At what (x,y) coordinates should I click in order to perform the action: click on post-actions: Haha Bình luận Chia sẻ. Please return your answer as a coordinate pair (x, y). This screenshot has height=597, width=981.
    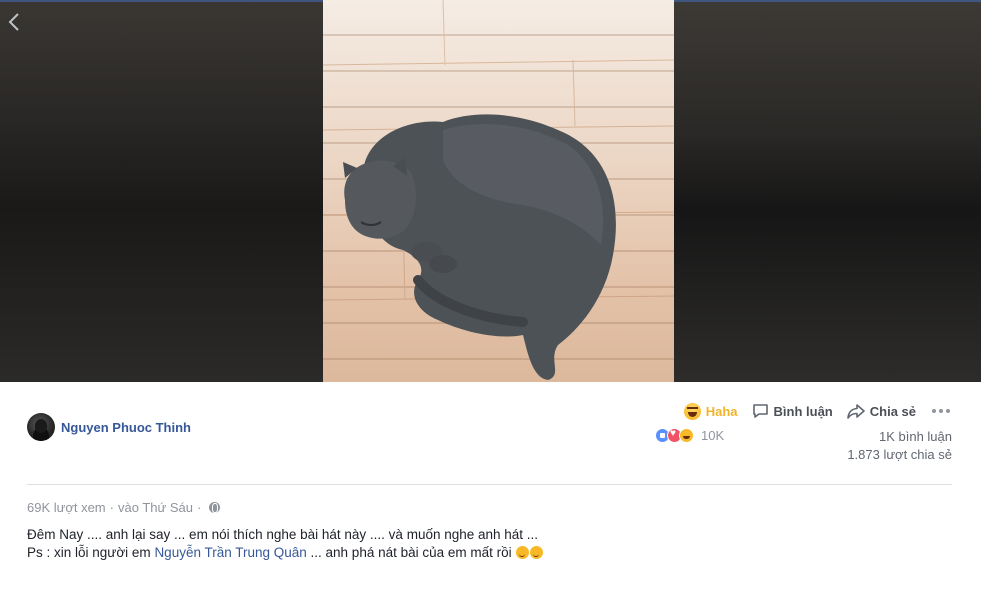
    Looking at the image, I should click on (817, 411).